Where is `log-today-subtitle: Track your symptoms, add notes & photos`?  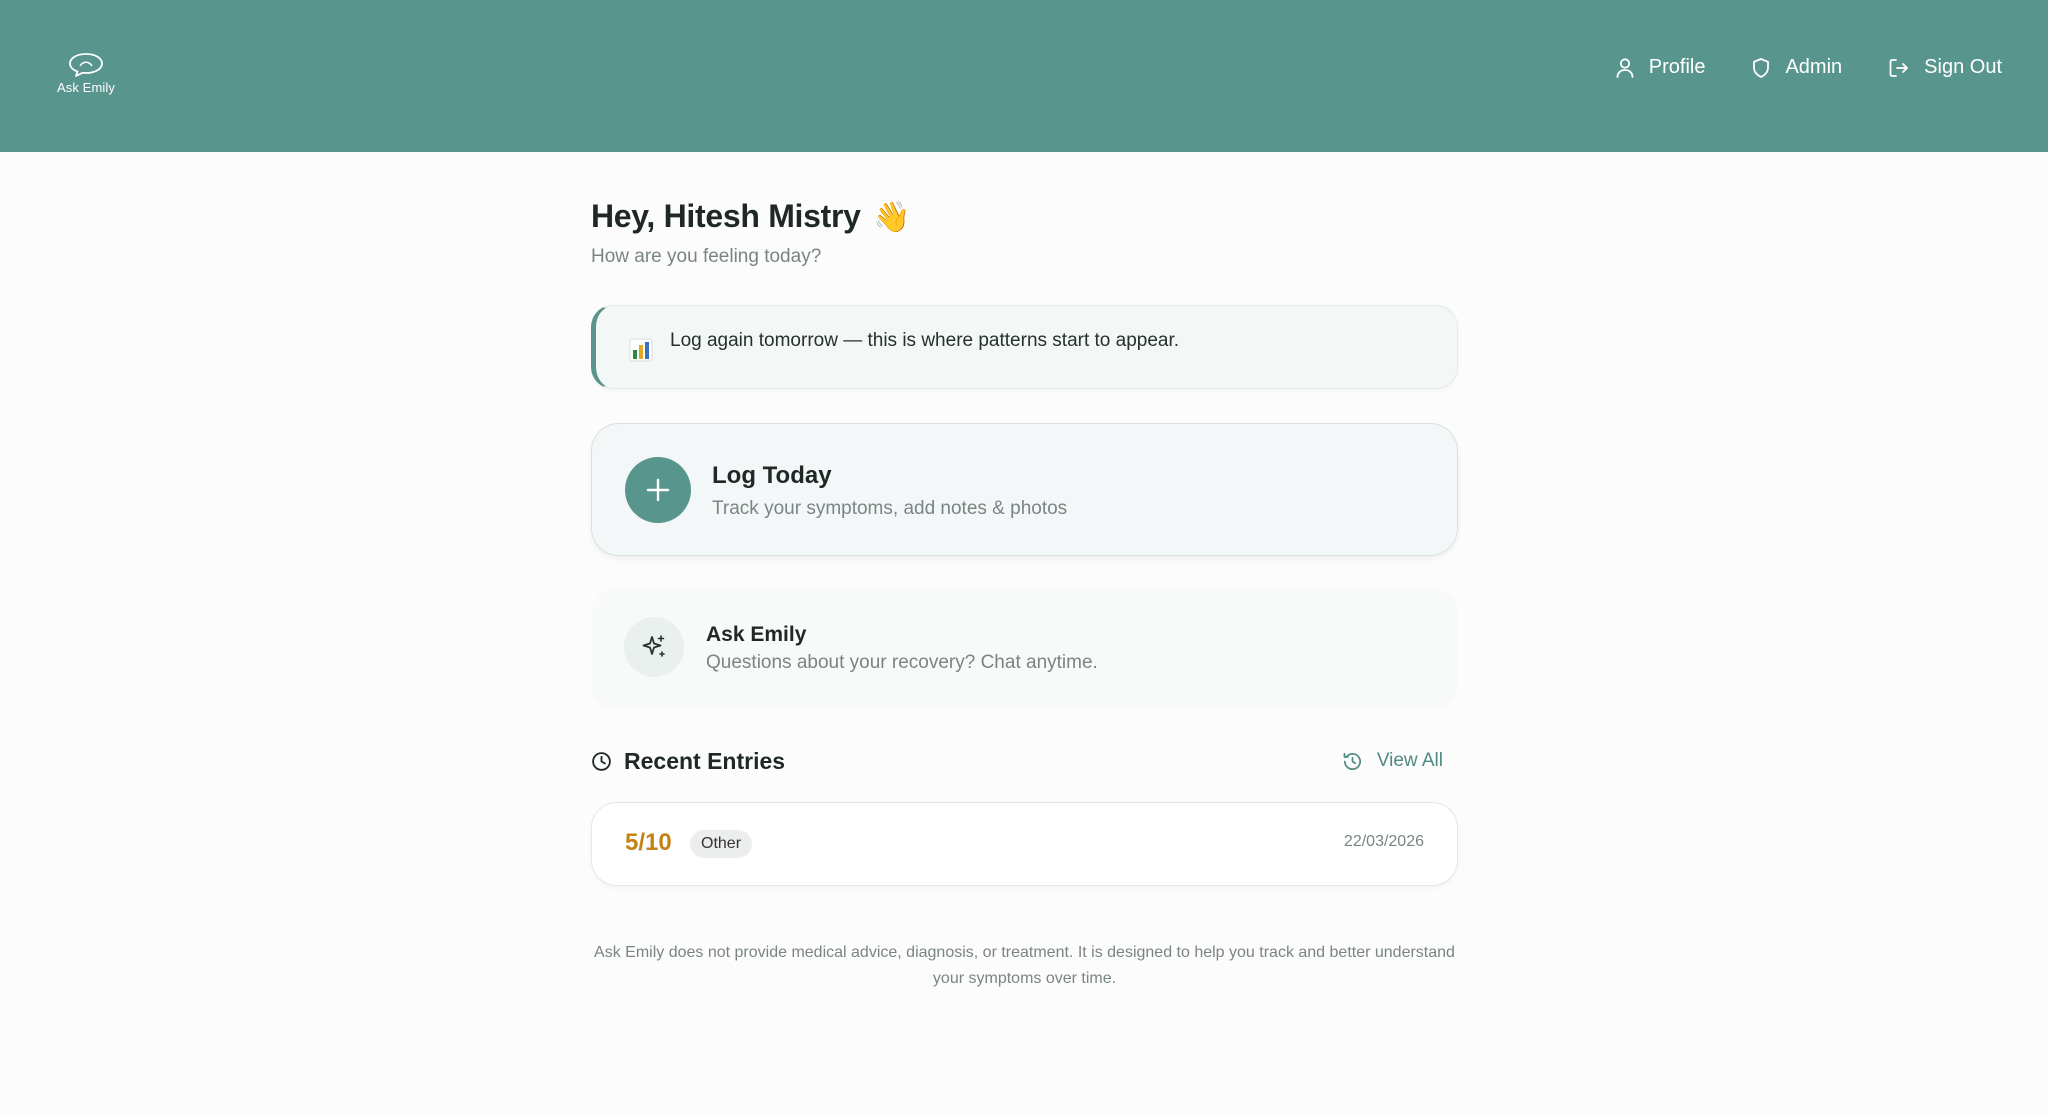
log-today-subtitle: Track your symptoms, add notes & photos is located at coordinates (890, 508).